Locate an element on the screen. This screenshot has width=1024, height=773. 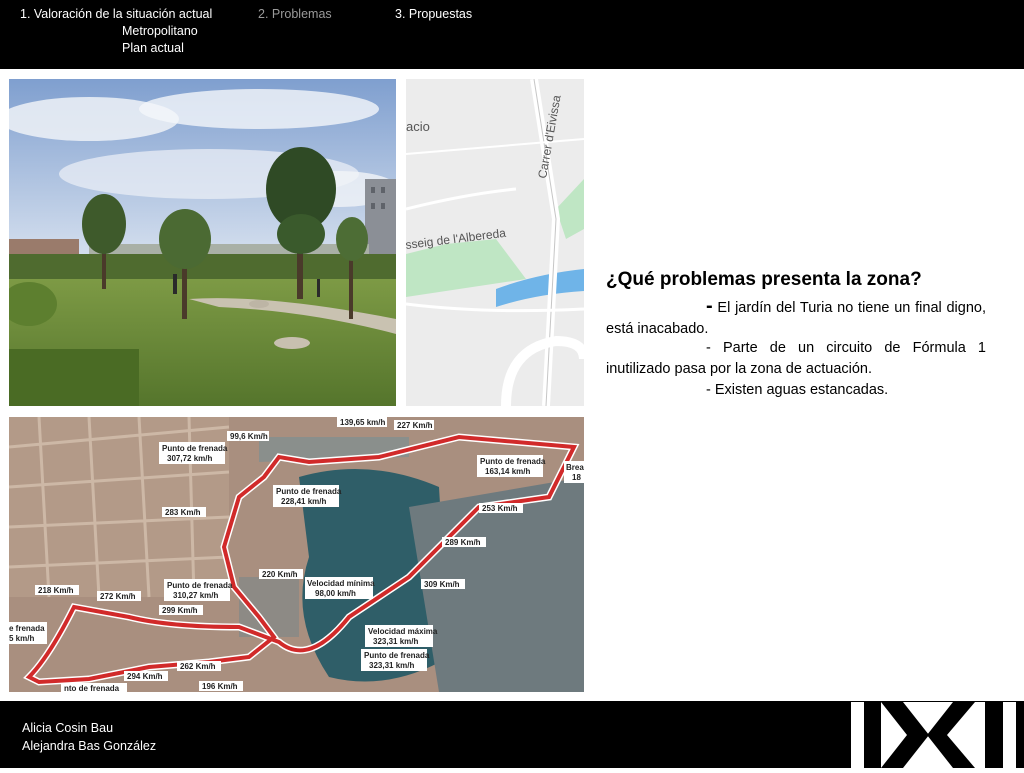
map-label-acio: acio is located at coordinates (418, 126).